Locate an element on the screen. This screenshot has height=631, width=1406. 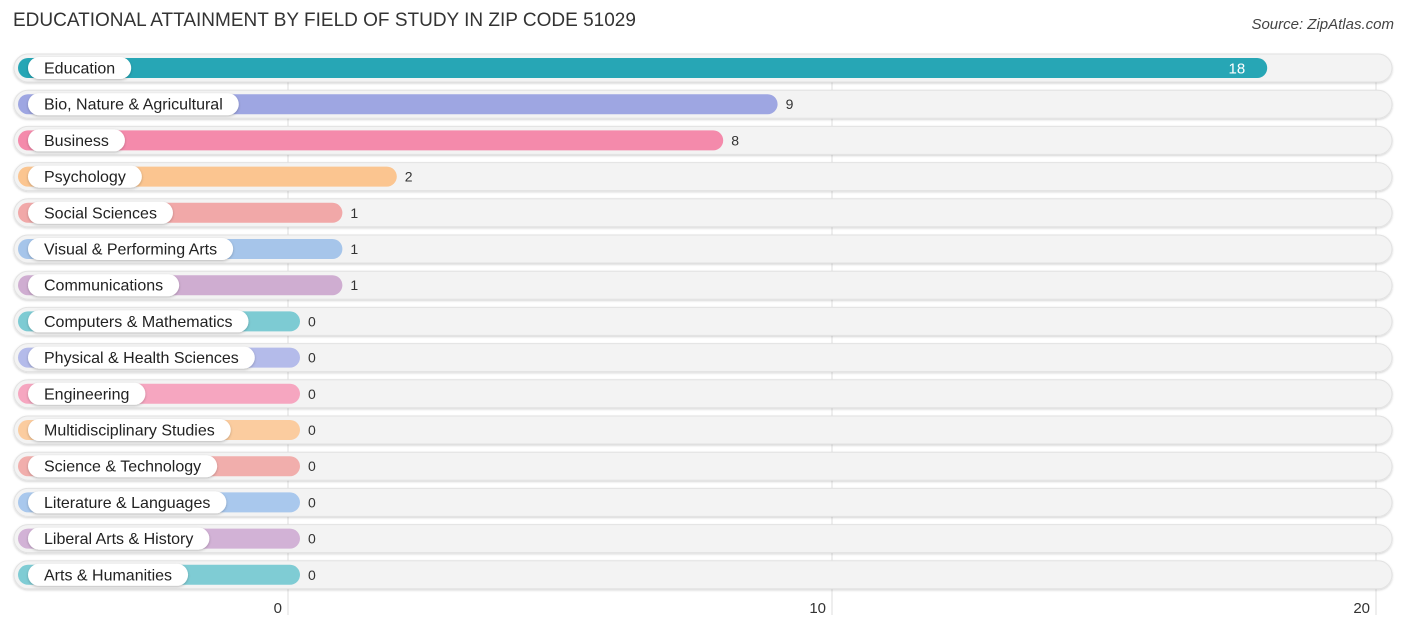
x-tick-label: 20 is located at coordinates (1361, 608).